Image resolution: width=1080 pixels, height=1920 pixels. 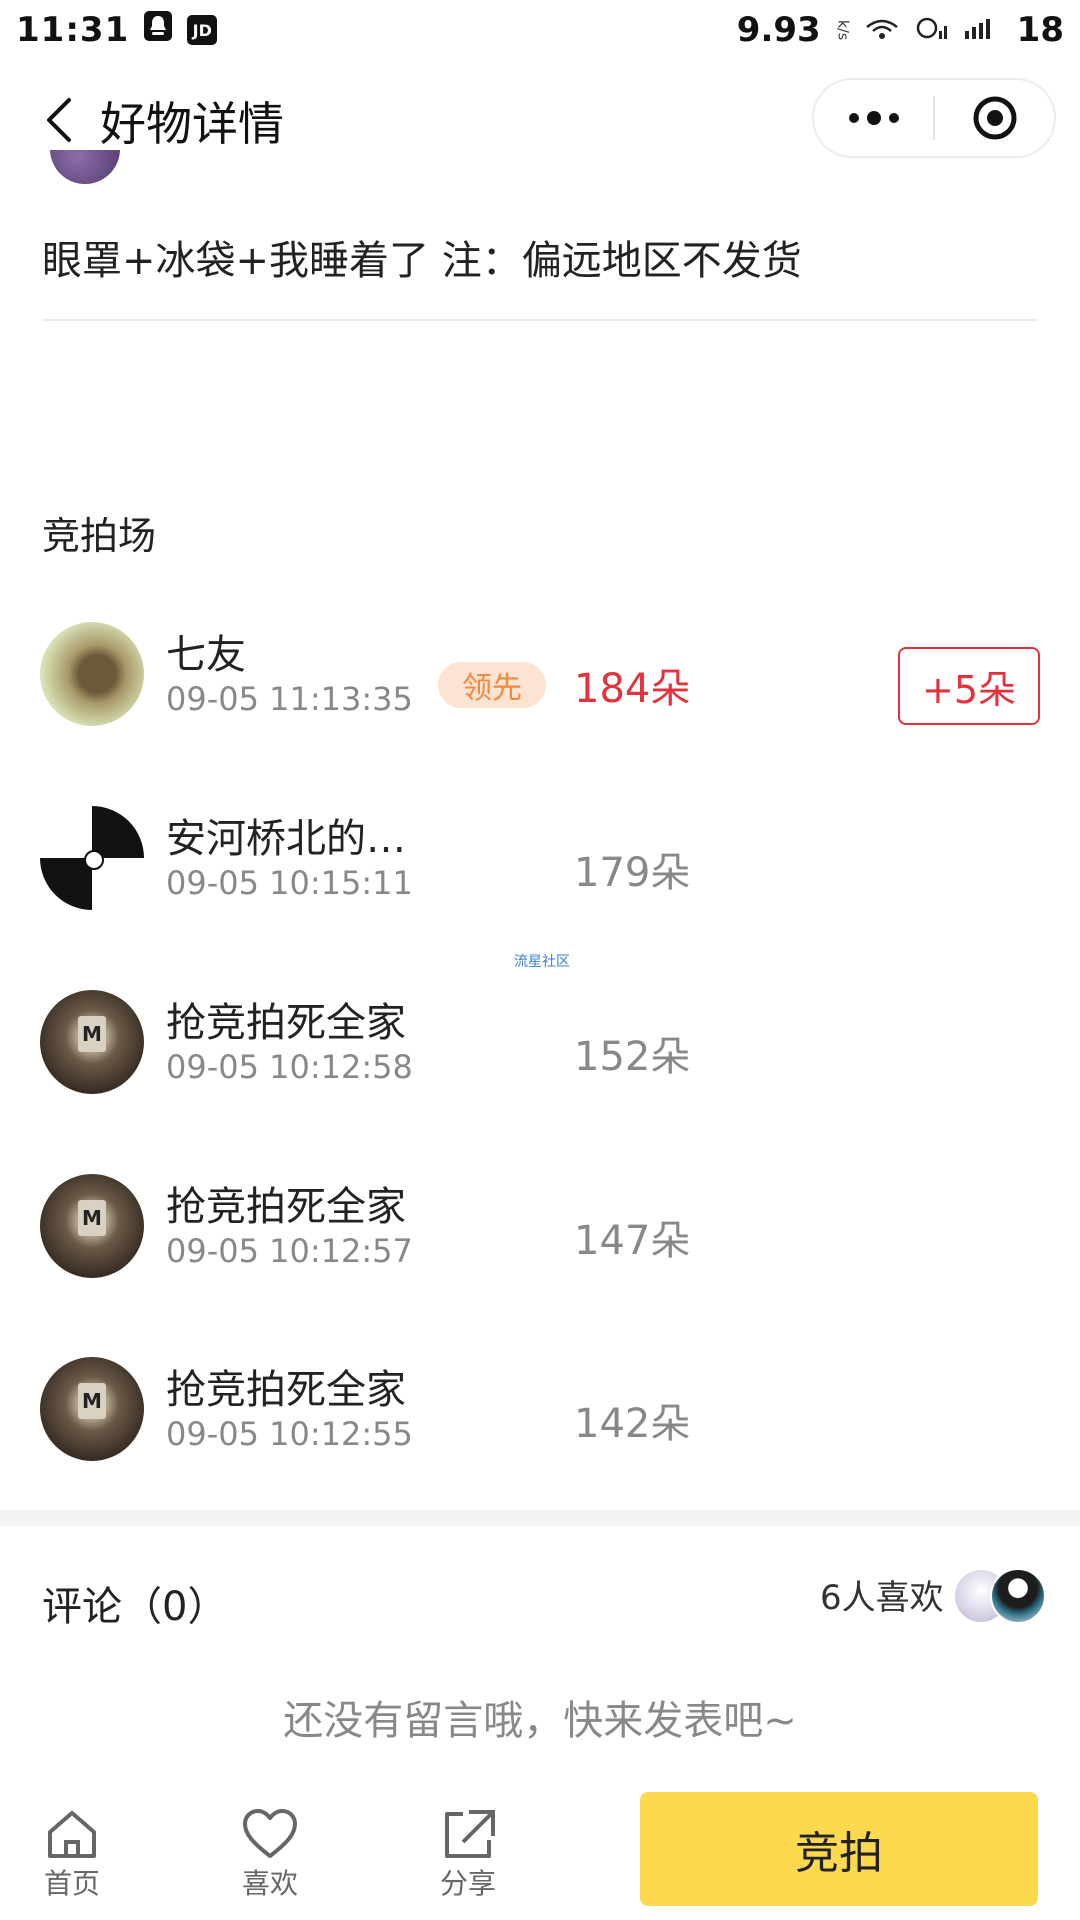 I want to click on tab-home: 首页, so click(x=72, y=1858).